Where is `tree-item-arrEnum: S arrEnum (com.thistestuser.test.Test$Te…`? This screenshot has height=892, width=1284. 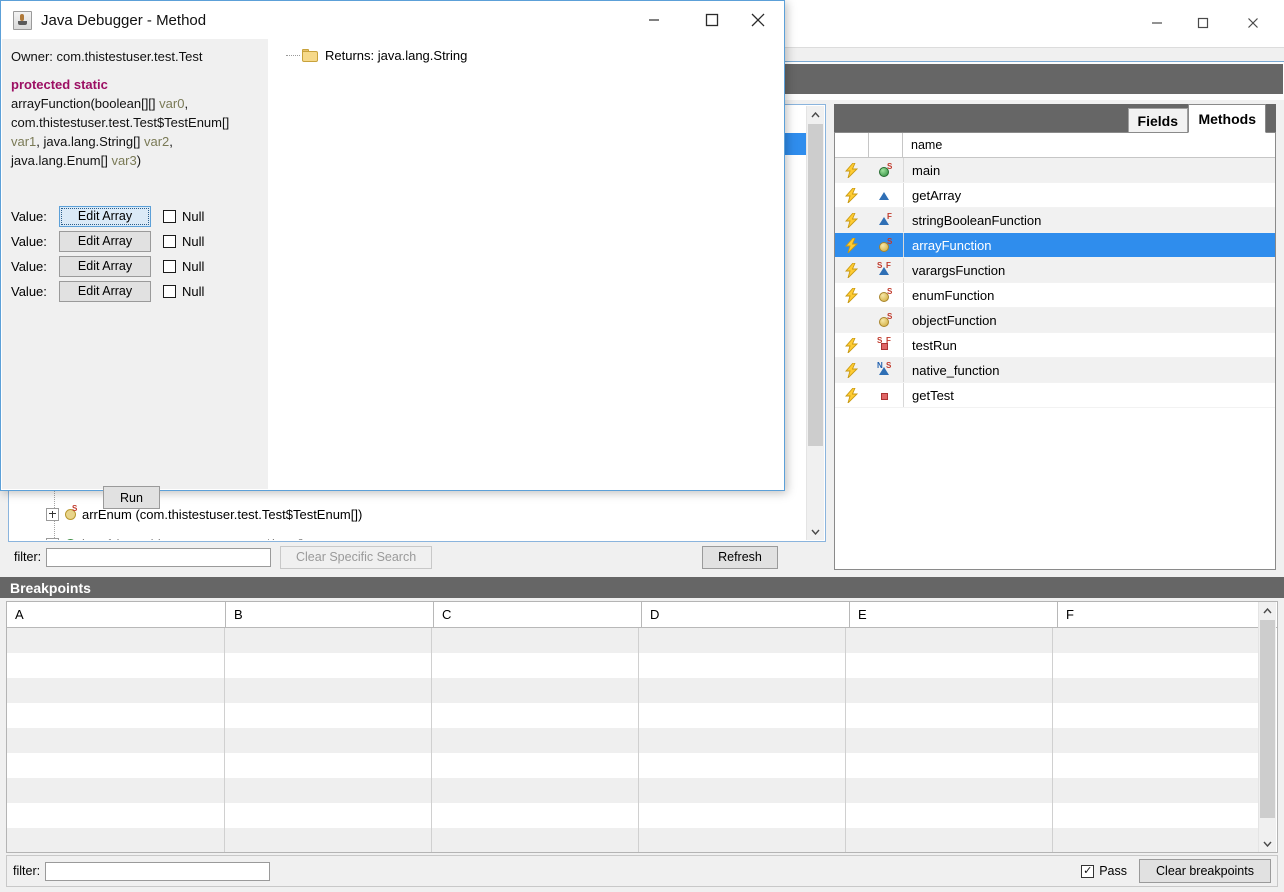 tree-item-arrEnum: S arrEnum (com.thistestuser.test.Test$Te… is located at coordinates (204, 514).